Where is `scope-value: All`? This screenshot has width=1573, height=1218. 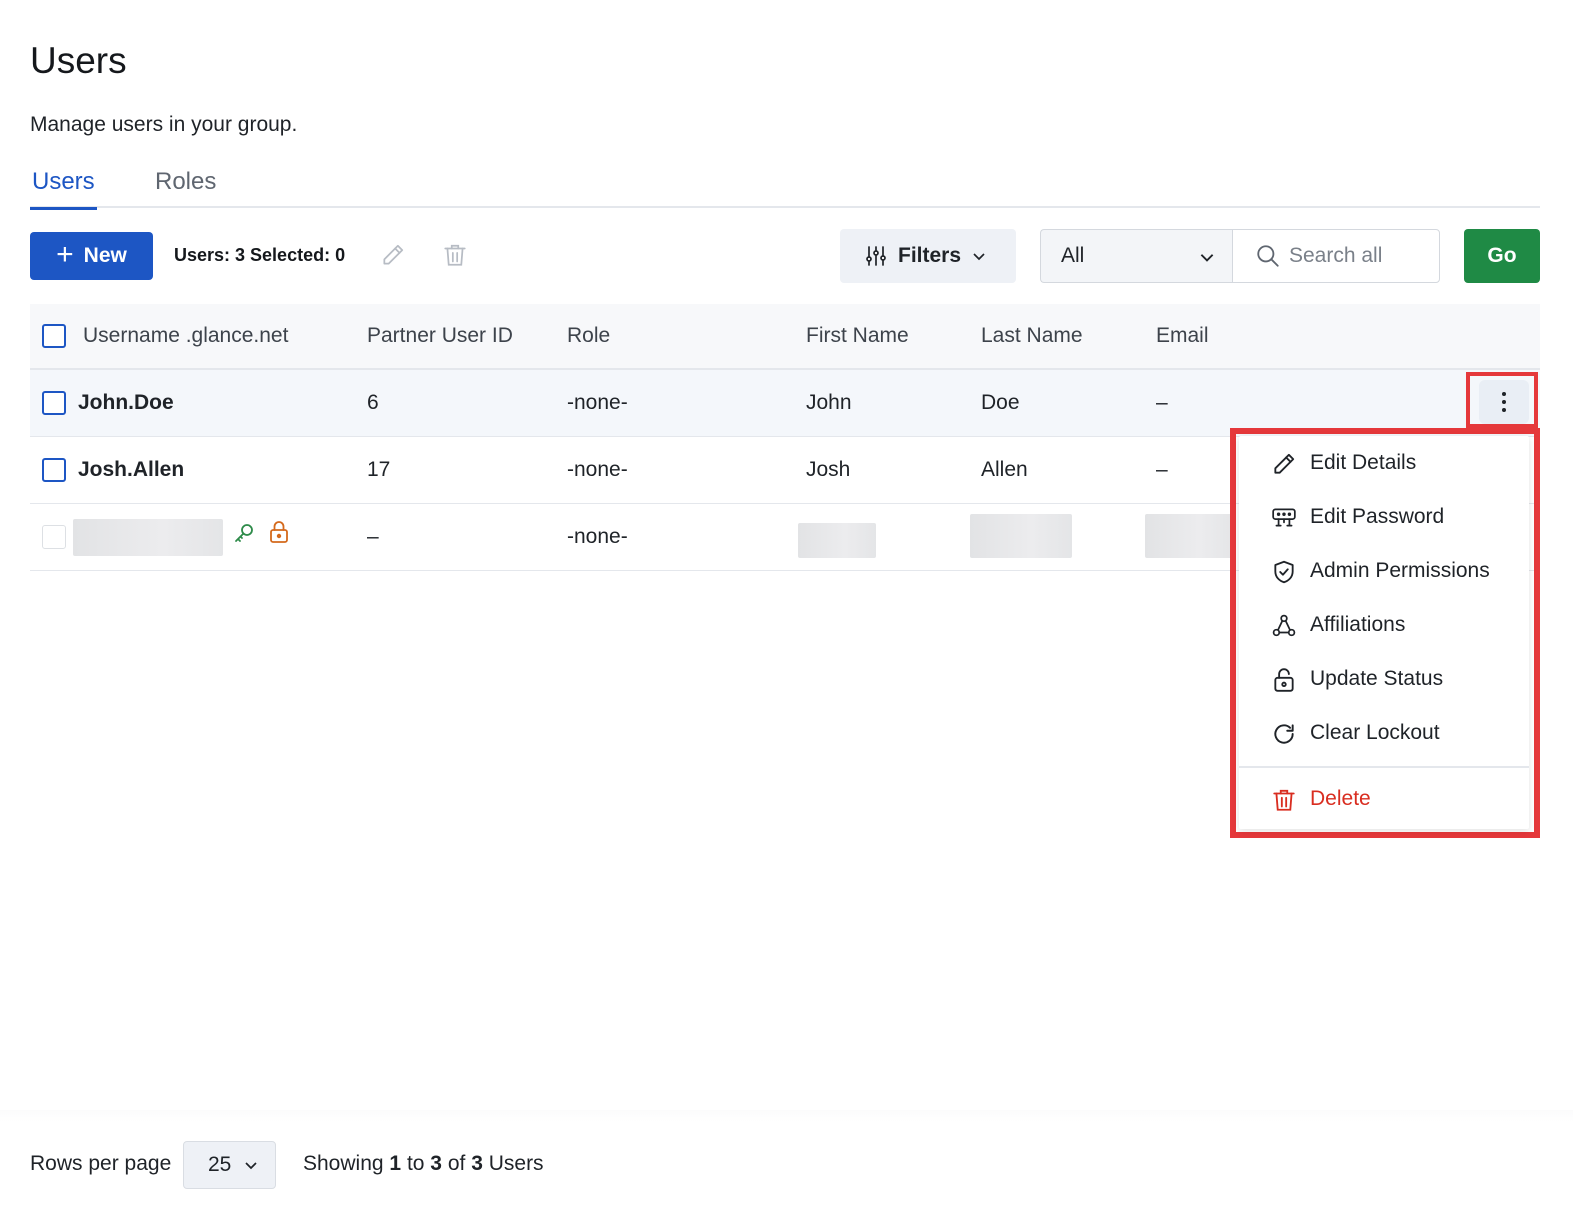
scope-value: All is located at coordinates (1073, 255).